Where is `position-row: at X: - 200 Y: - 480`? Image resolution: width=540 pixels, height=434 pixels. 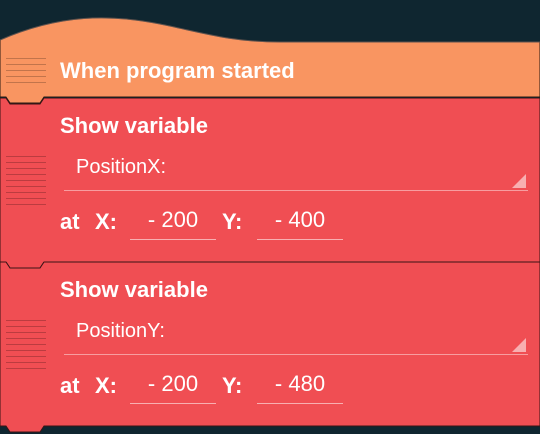
position-row: at X: - 200 Y: - 480 is located at coordinates (295, 390).